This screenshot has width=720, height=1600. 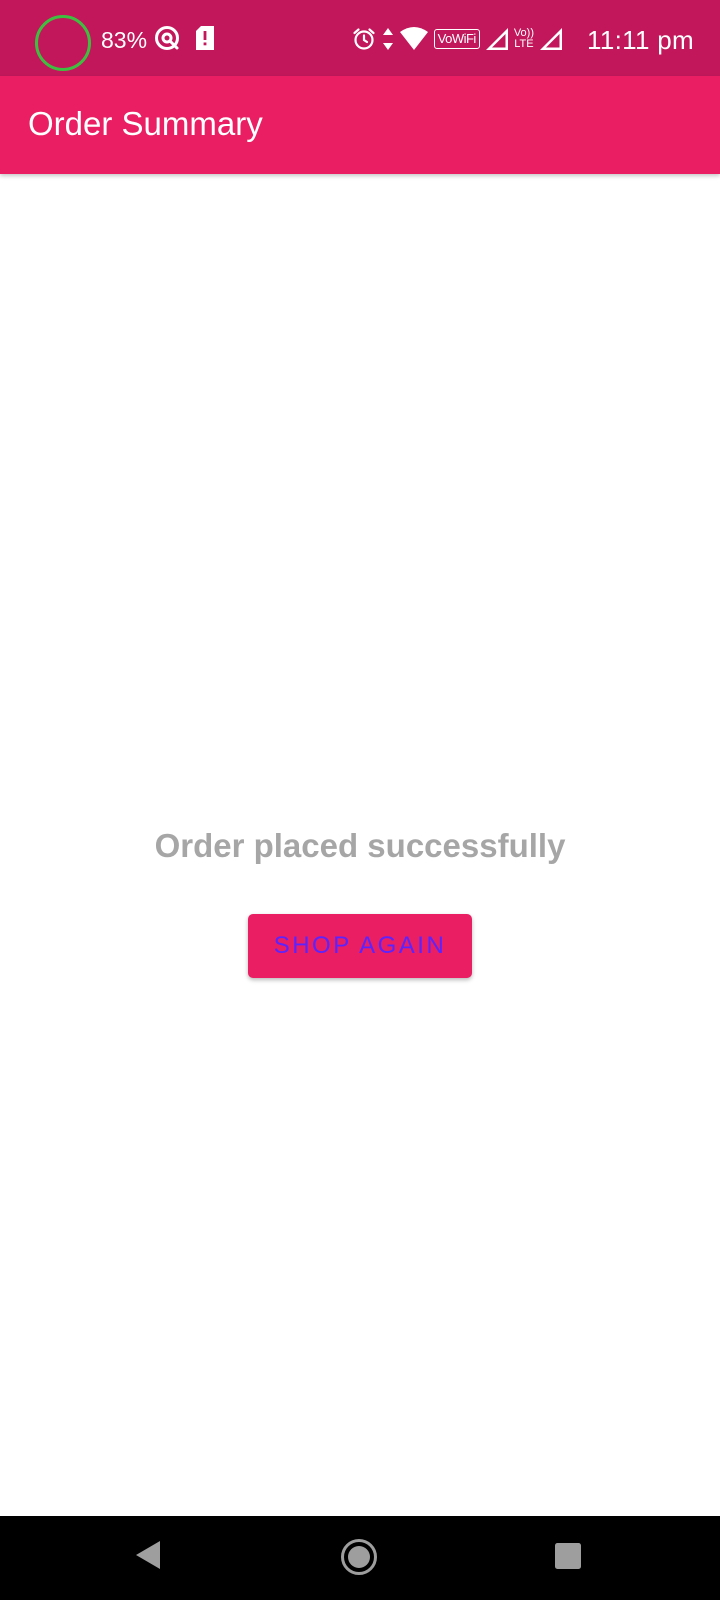 I want to click on sync-icon, so click(x=167, y=38).